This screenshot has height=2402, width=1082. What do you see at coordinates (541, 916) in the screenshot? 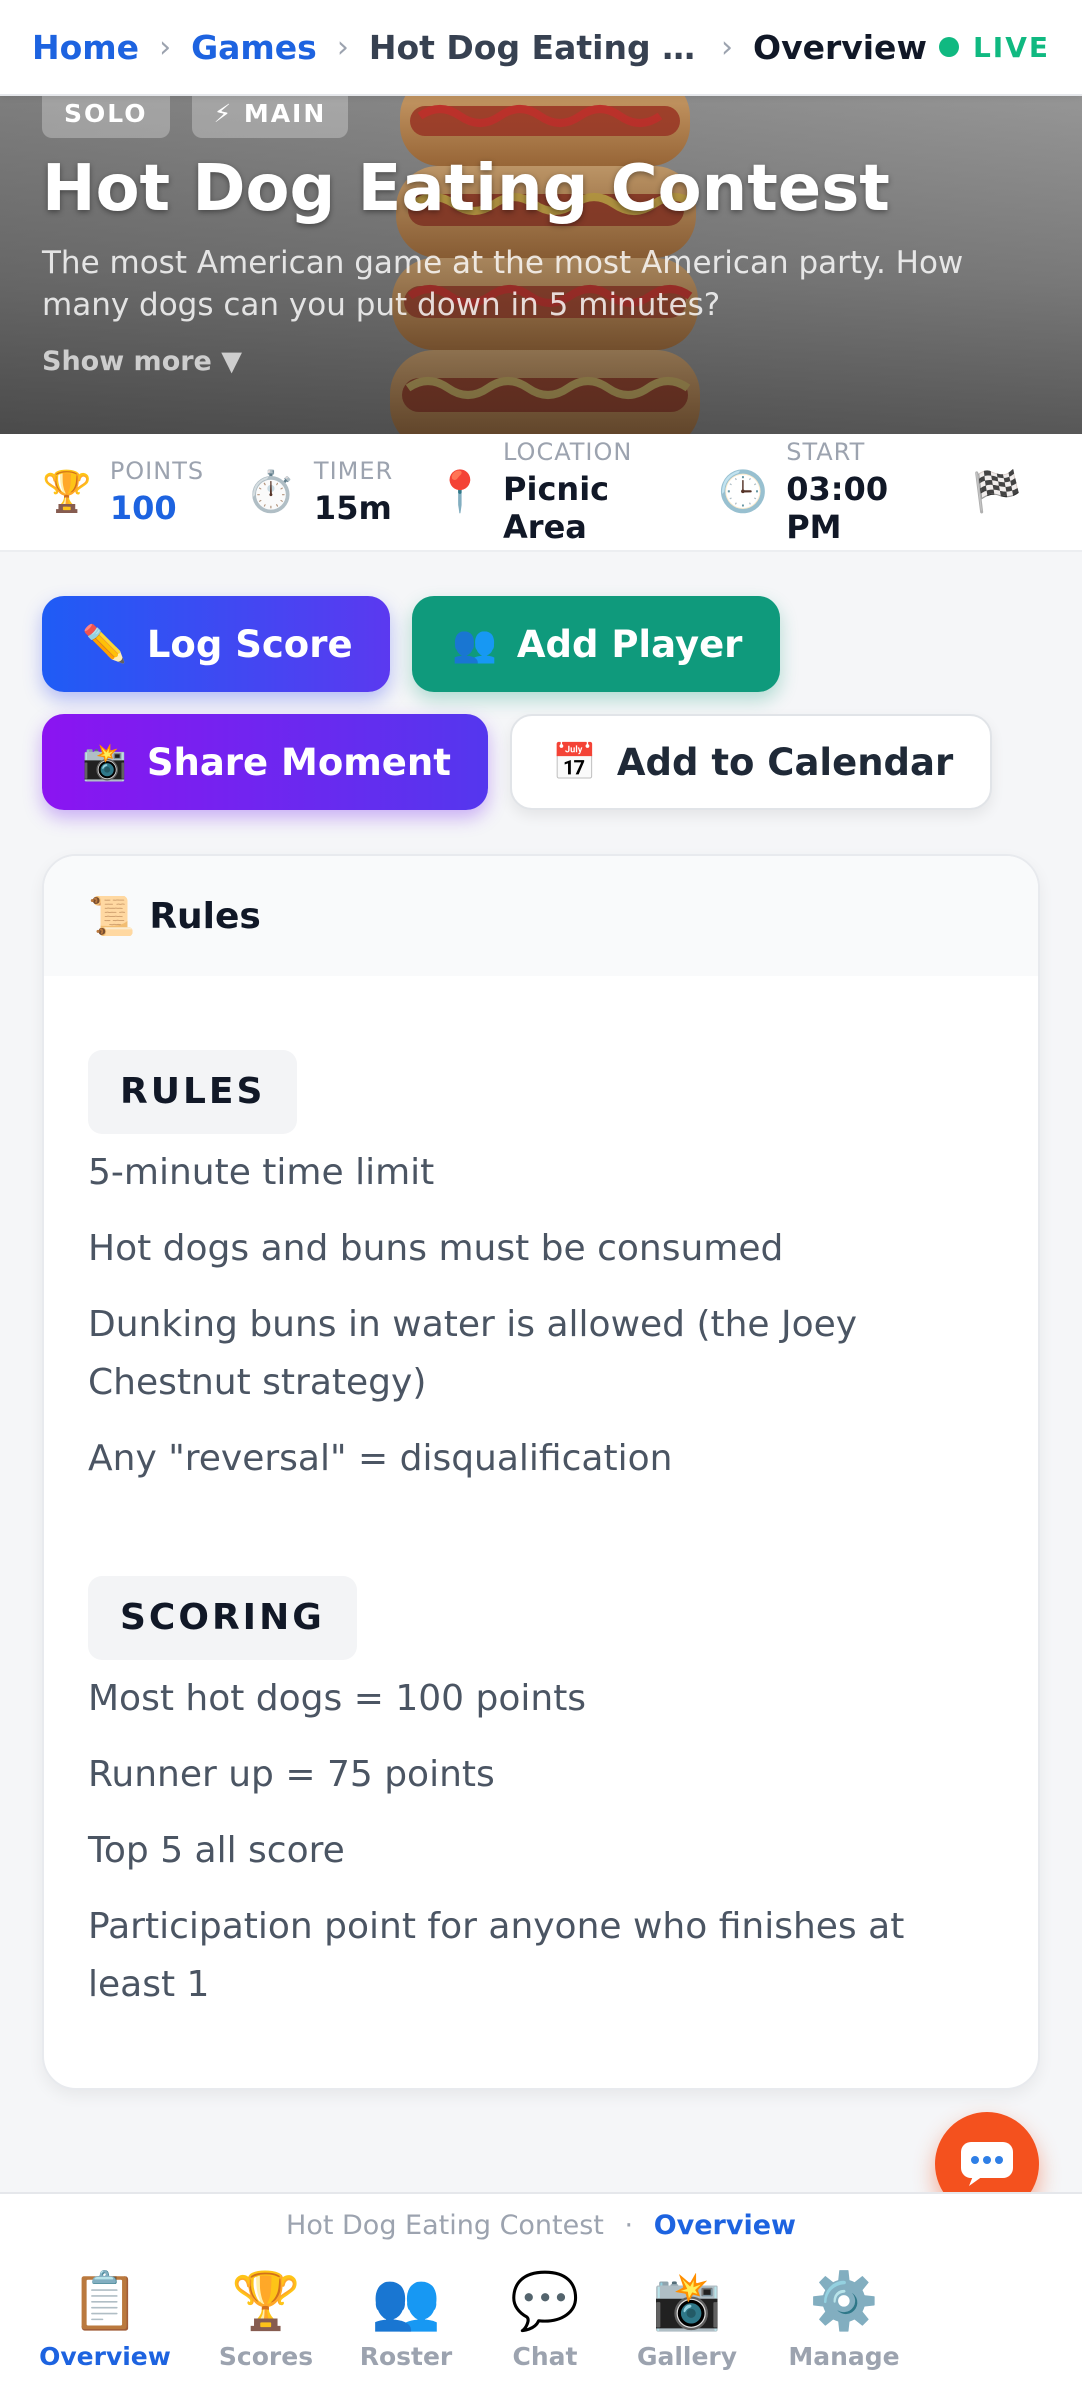
I see `rules-card-header: 📜 Rules` at bounding box center [541, 916].